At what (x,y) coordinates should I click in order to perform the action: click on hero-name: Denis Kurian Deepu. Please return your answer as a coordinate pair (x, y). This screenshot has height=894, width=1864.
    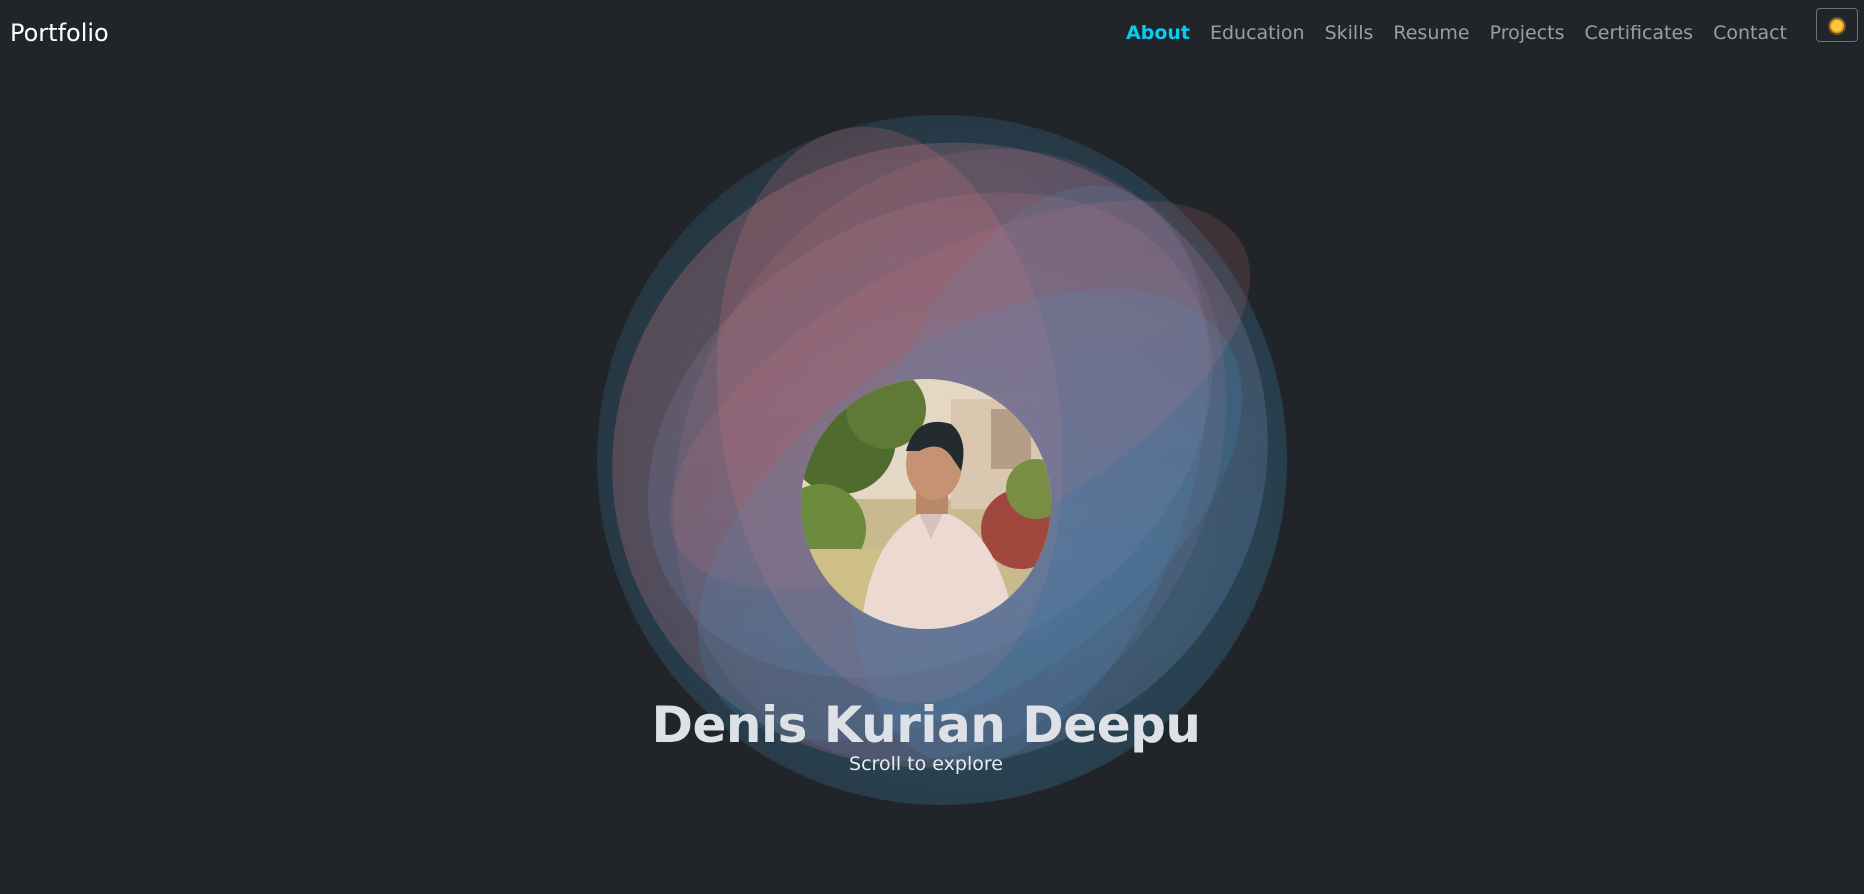
    Looking at the image, I should click on (926, 724).